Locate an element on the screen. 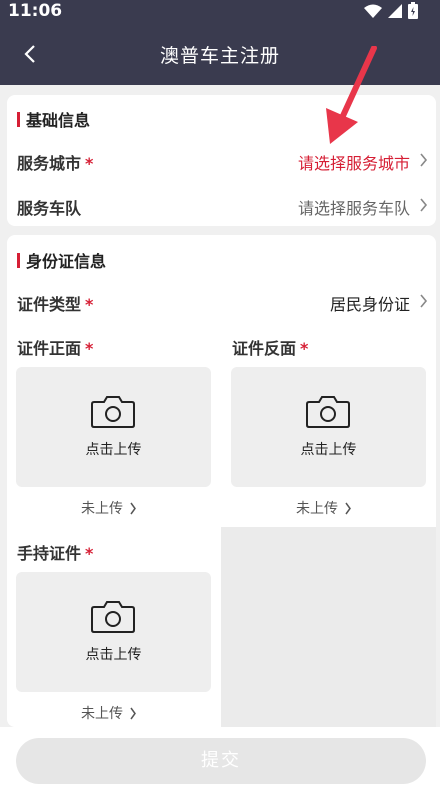  id-info-title: 身份证信息 is located at coordinates (61, 260).